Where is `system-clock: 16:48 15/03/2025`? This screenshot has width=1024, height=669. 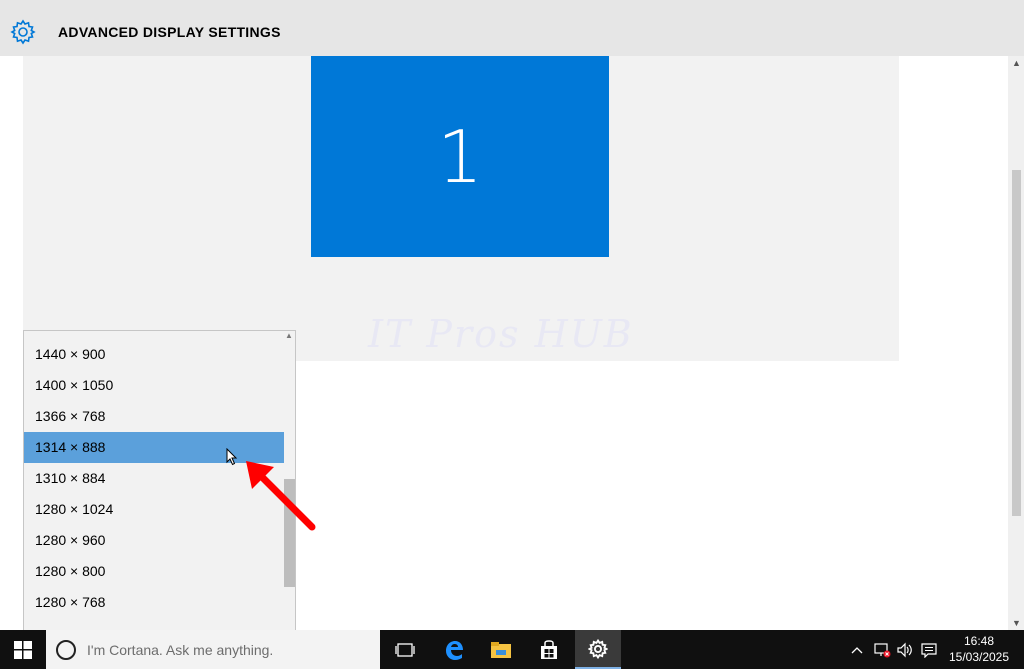
system-clock: 16:48 15/03/2025 is located at coordinates (979, 649).